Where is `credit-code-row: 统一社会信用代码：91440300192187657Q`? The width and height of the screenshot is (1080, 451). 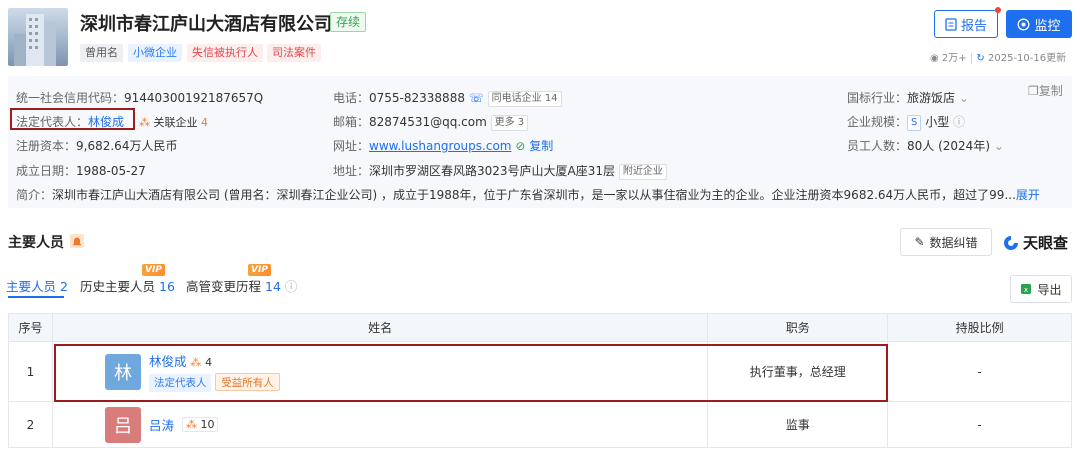
credit-code-row: 统一社会信用代码：91440300192187657Q is located at coordinates (139, 97).